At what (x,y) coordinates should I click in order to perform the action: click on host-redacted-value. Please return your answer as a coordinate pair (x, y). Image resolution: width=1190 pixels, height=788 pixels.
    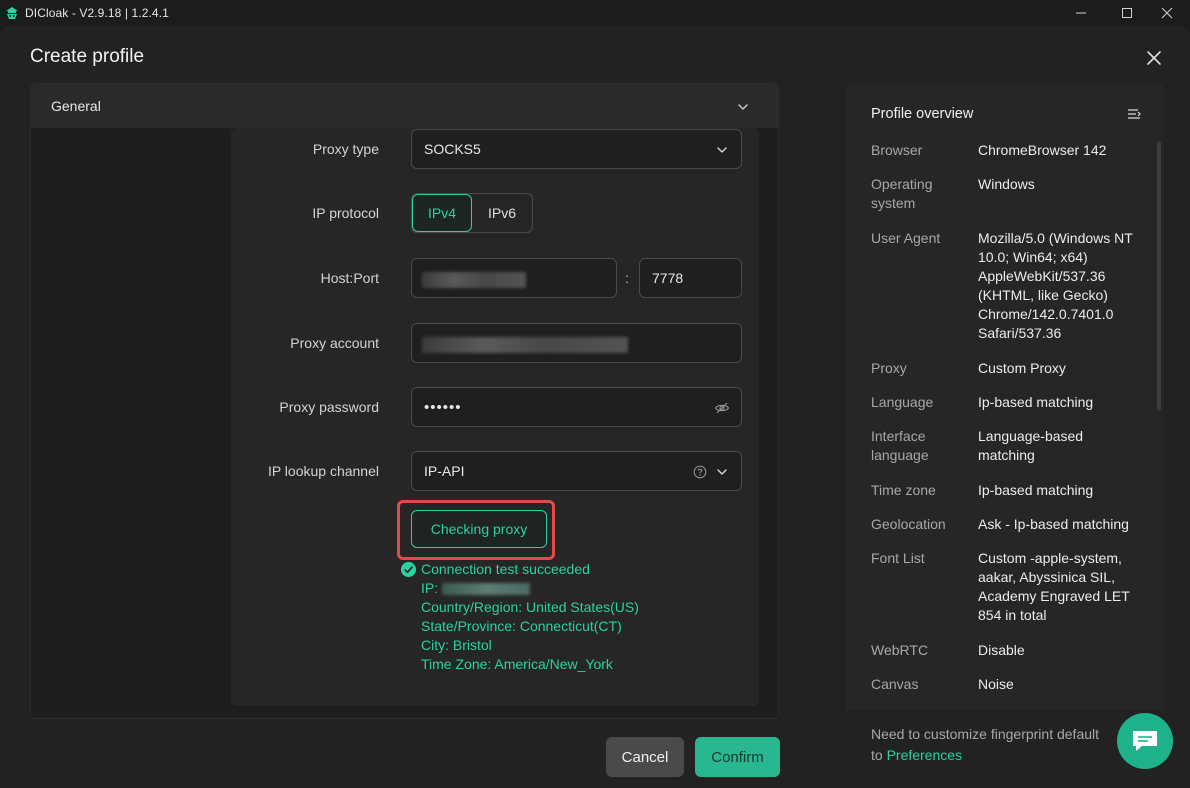
    Looking at the image, I should click on (474, 280).